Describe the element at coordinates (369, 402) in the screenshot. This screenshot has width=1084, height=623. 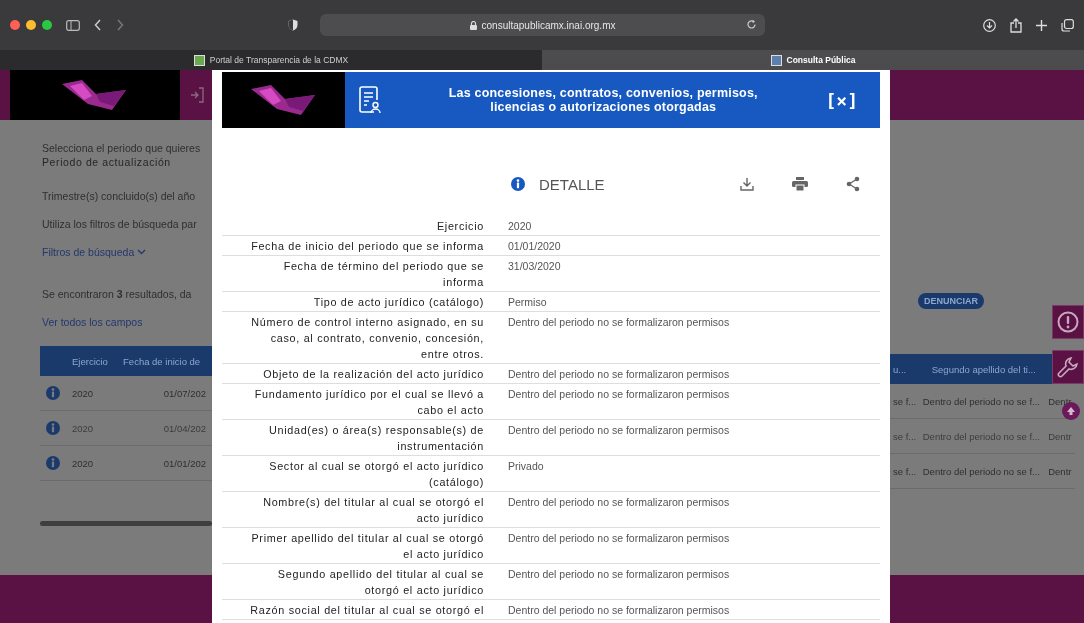
I see `field-label: Fundamento jurídico por el cual se llevó a cabo el acto` at that location.